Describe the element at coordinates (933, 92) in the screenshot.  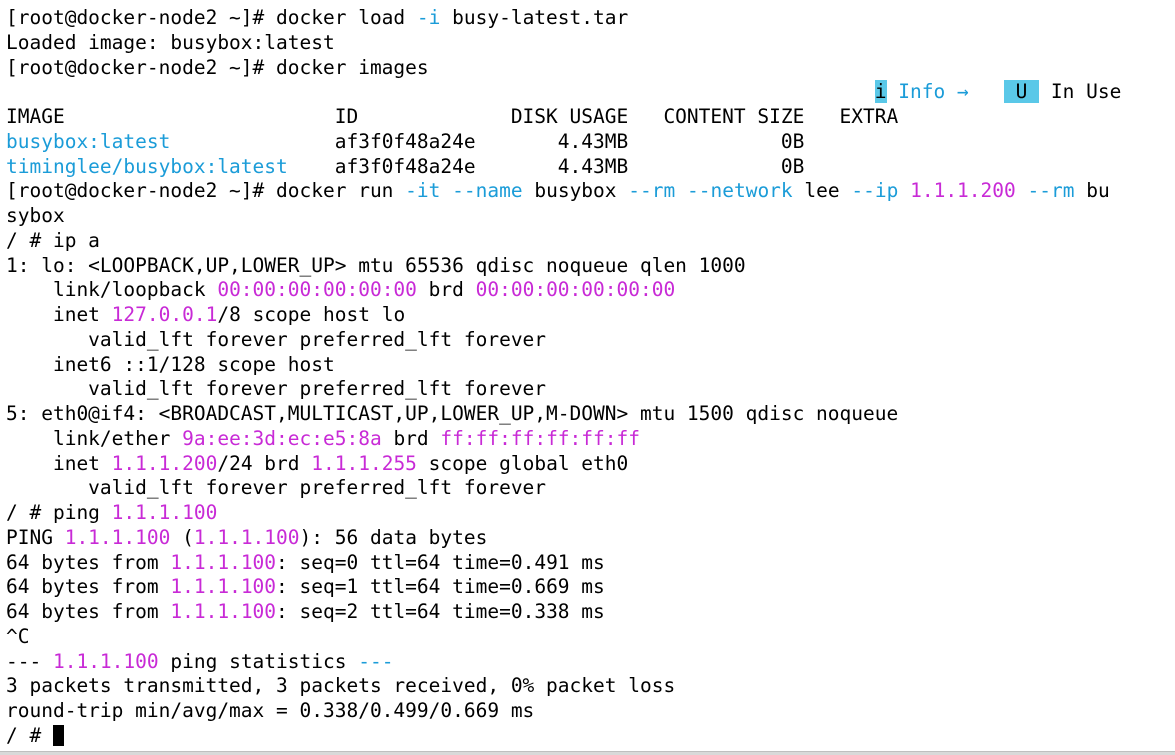
I see `terminal-text-legend-info: Info →` at that location.